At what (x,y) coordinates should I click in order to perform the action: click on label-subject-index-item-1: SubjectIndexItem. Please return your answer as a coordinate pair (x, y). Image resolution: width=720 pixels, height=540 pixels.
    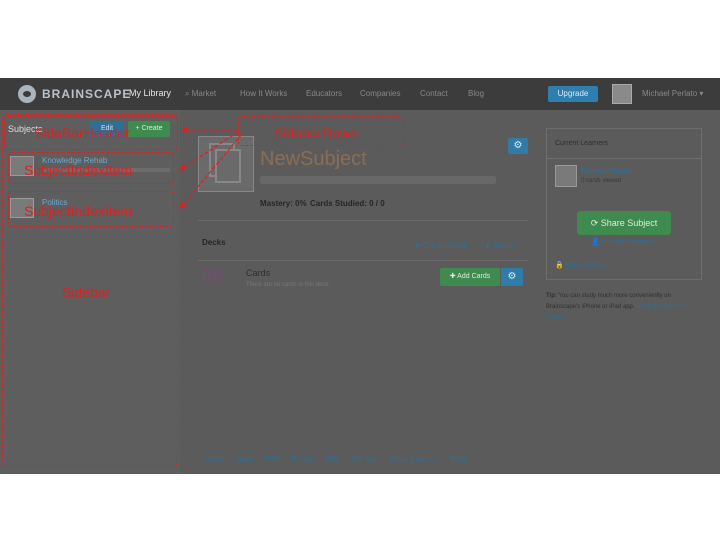
    Looking at the image, I should click on (78, 170).